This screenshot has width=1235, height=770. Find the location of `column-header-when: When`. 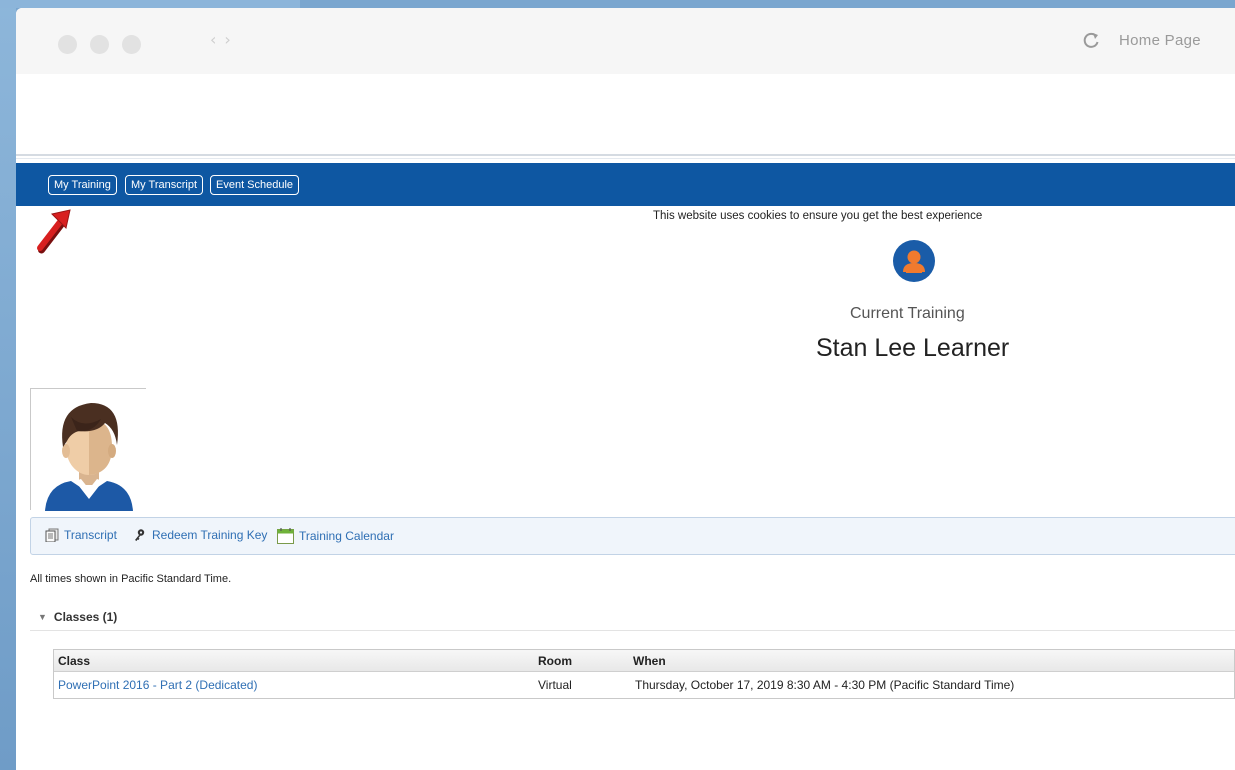

column-header-when: When is located at coordinates (649, 661).